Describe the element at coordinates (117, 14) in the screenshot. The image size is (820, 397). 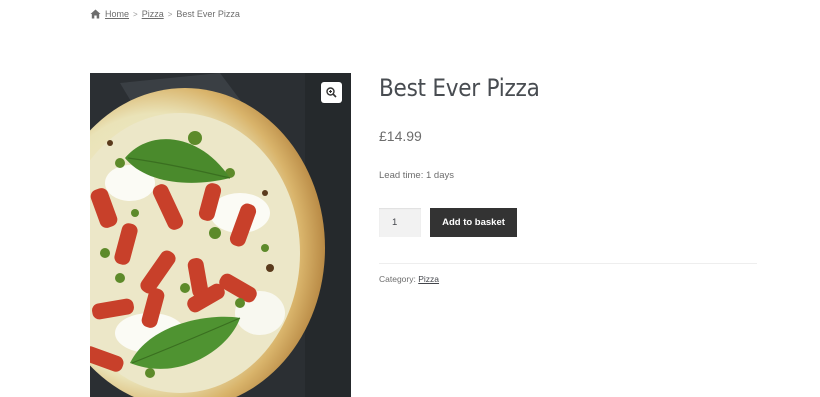
I see `breadcrumb-link-home: Home` at that location.